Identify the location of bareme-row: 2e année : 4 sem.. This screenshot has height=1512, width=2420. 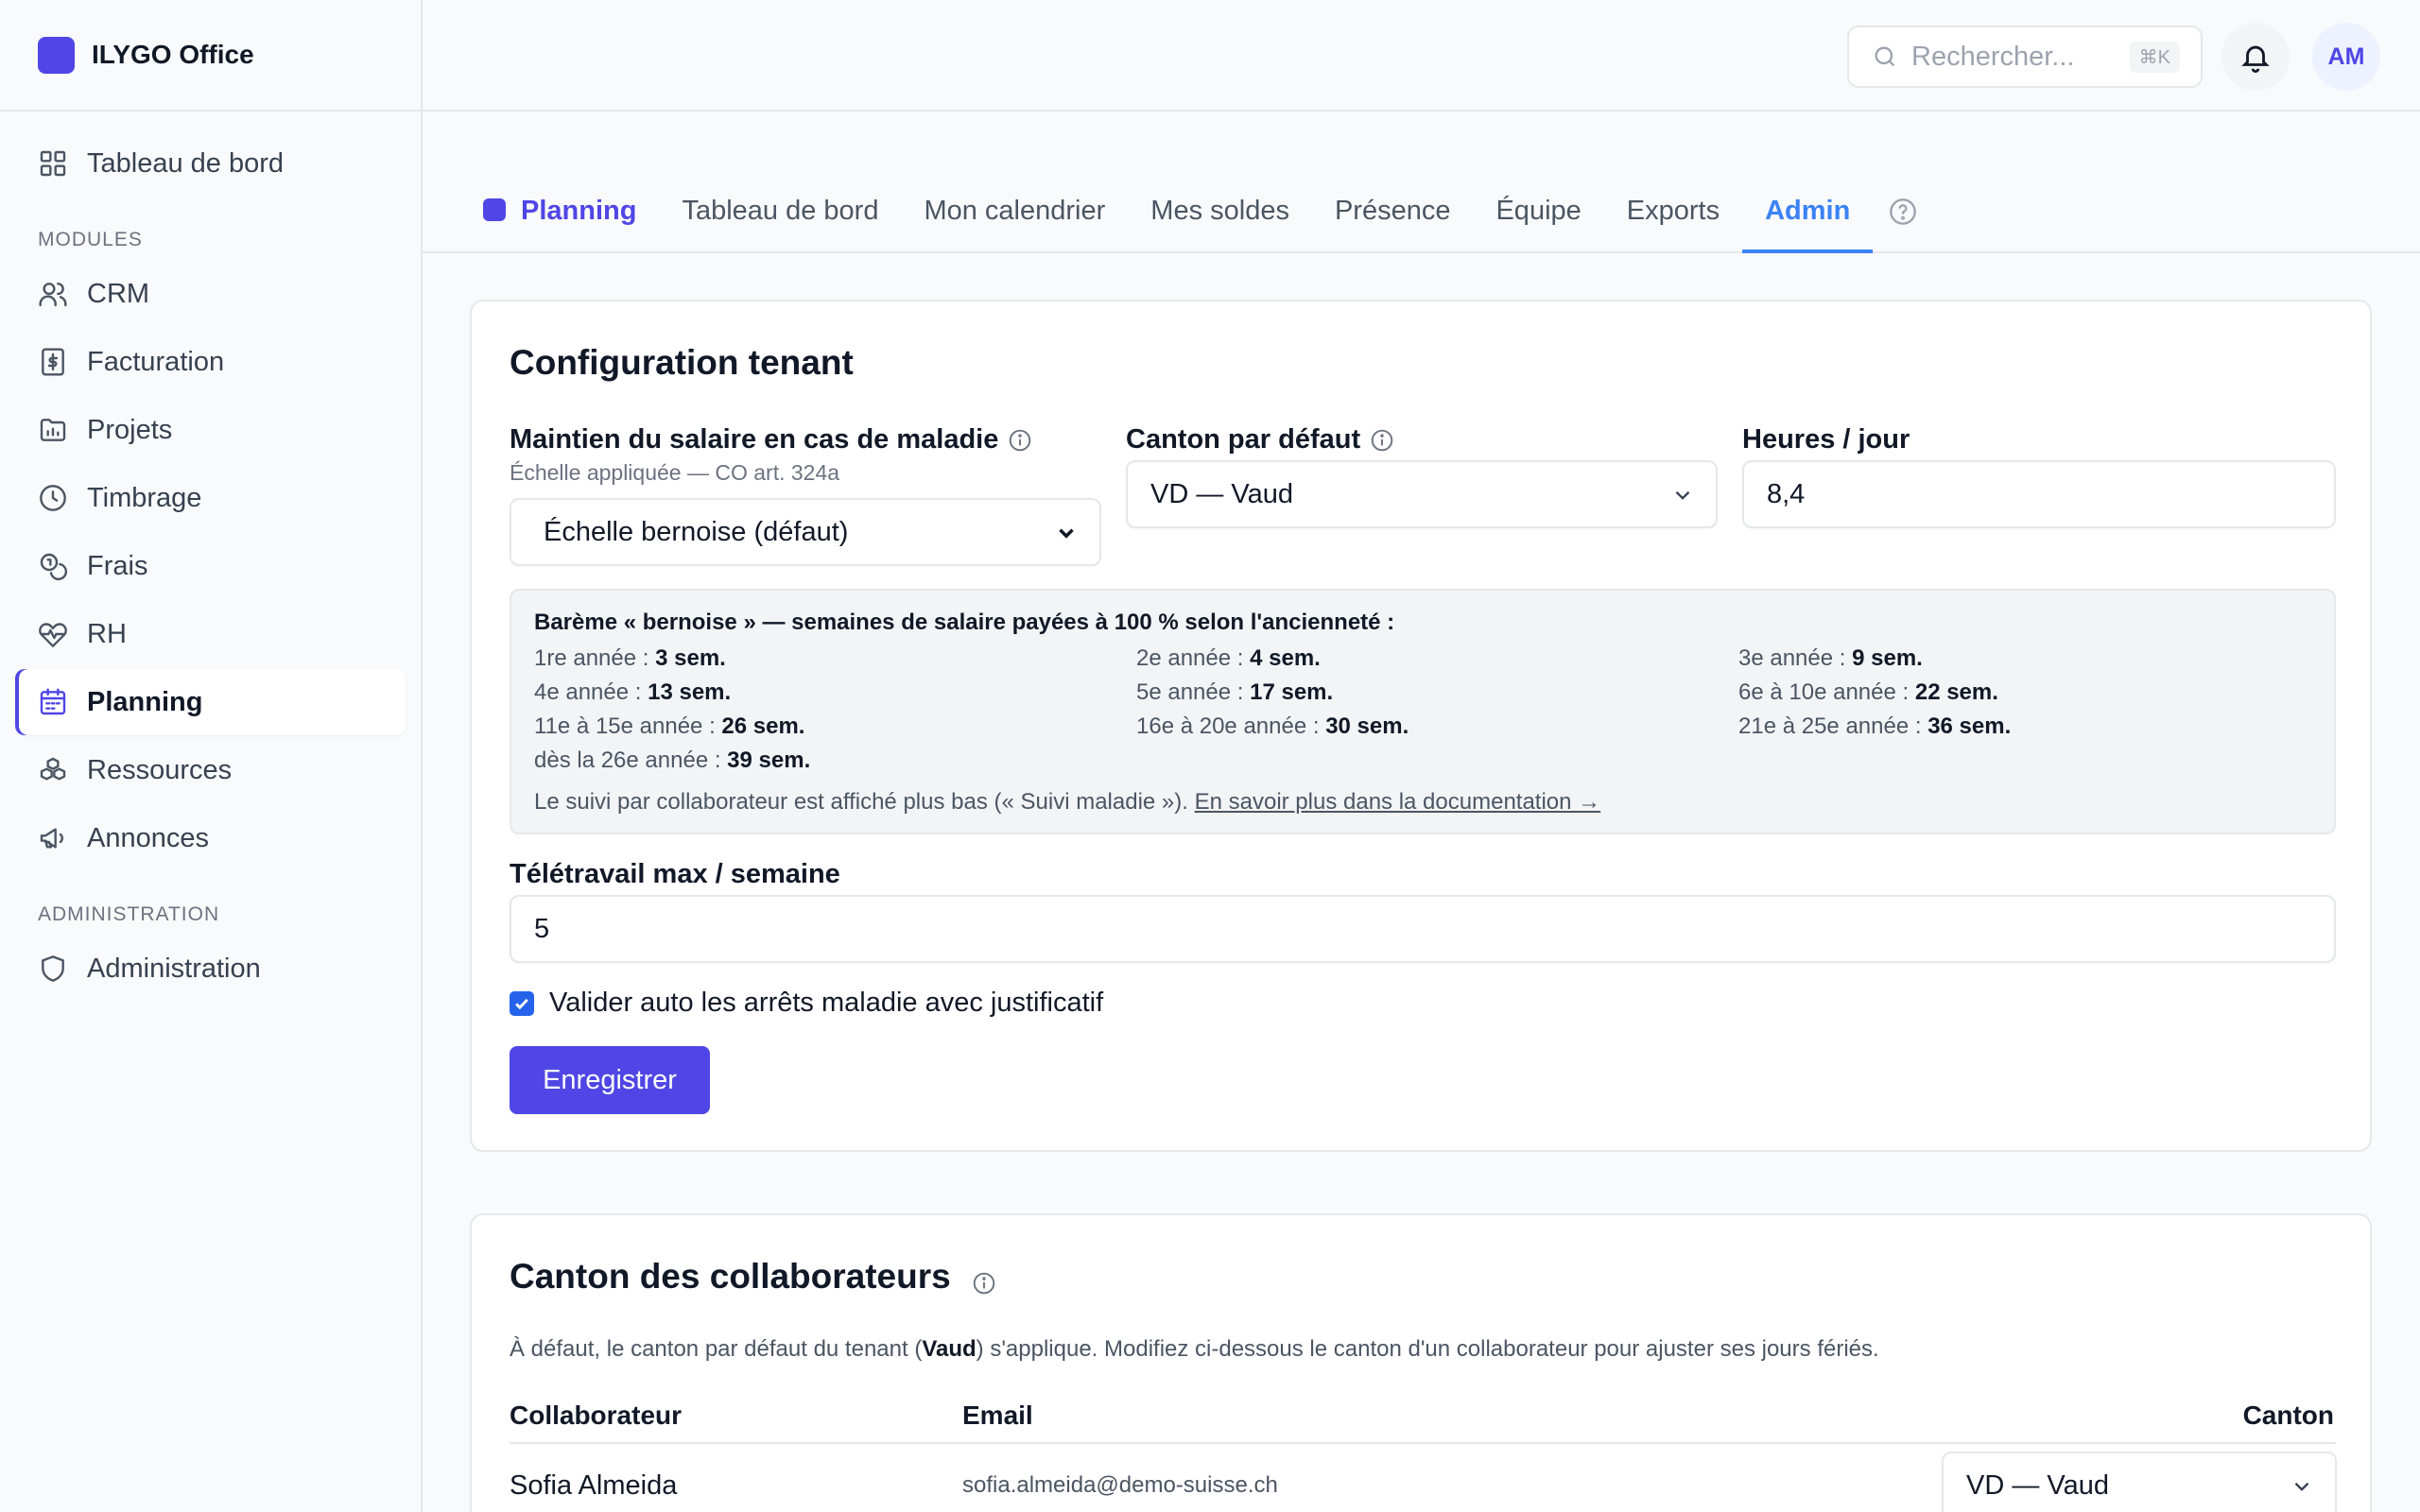
(1228, 658).